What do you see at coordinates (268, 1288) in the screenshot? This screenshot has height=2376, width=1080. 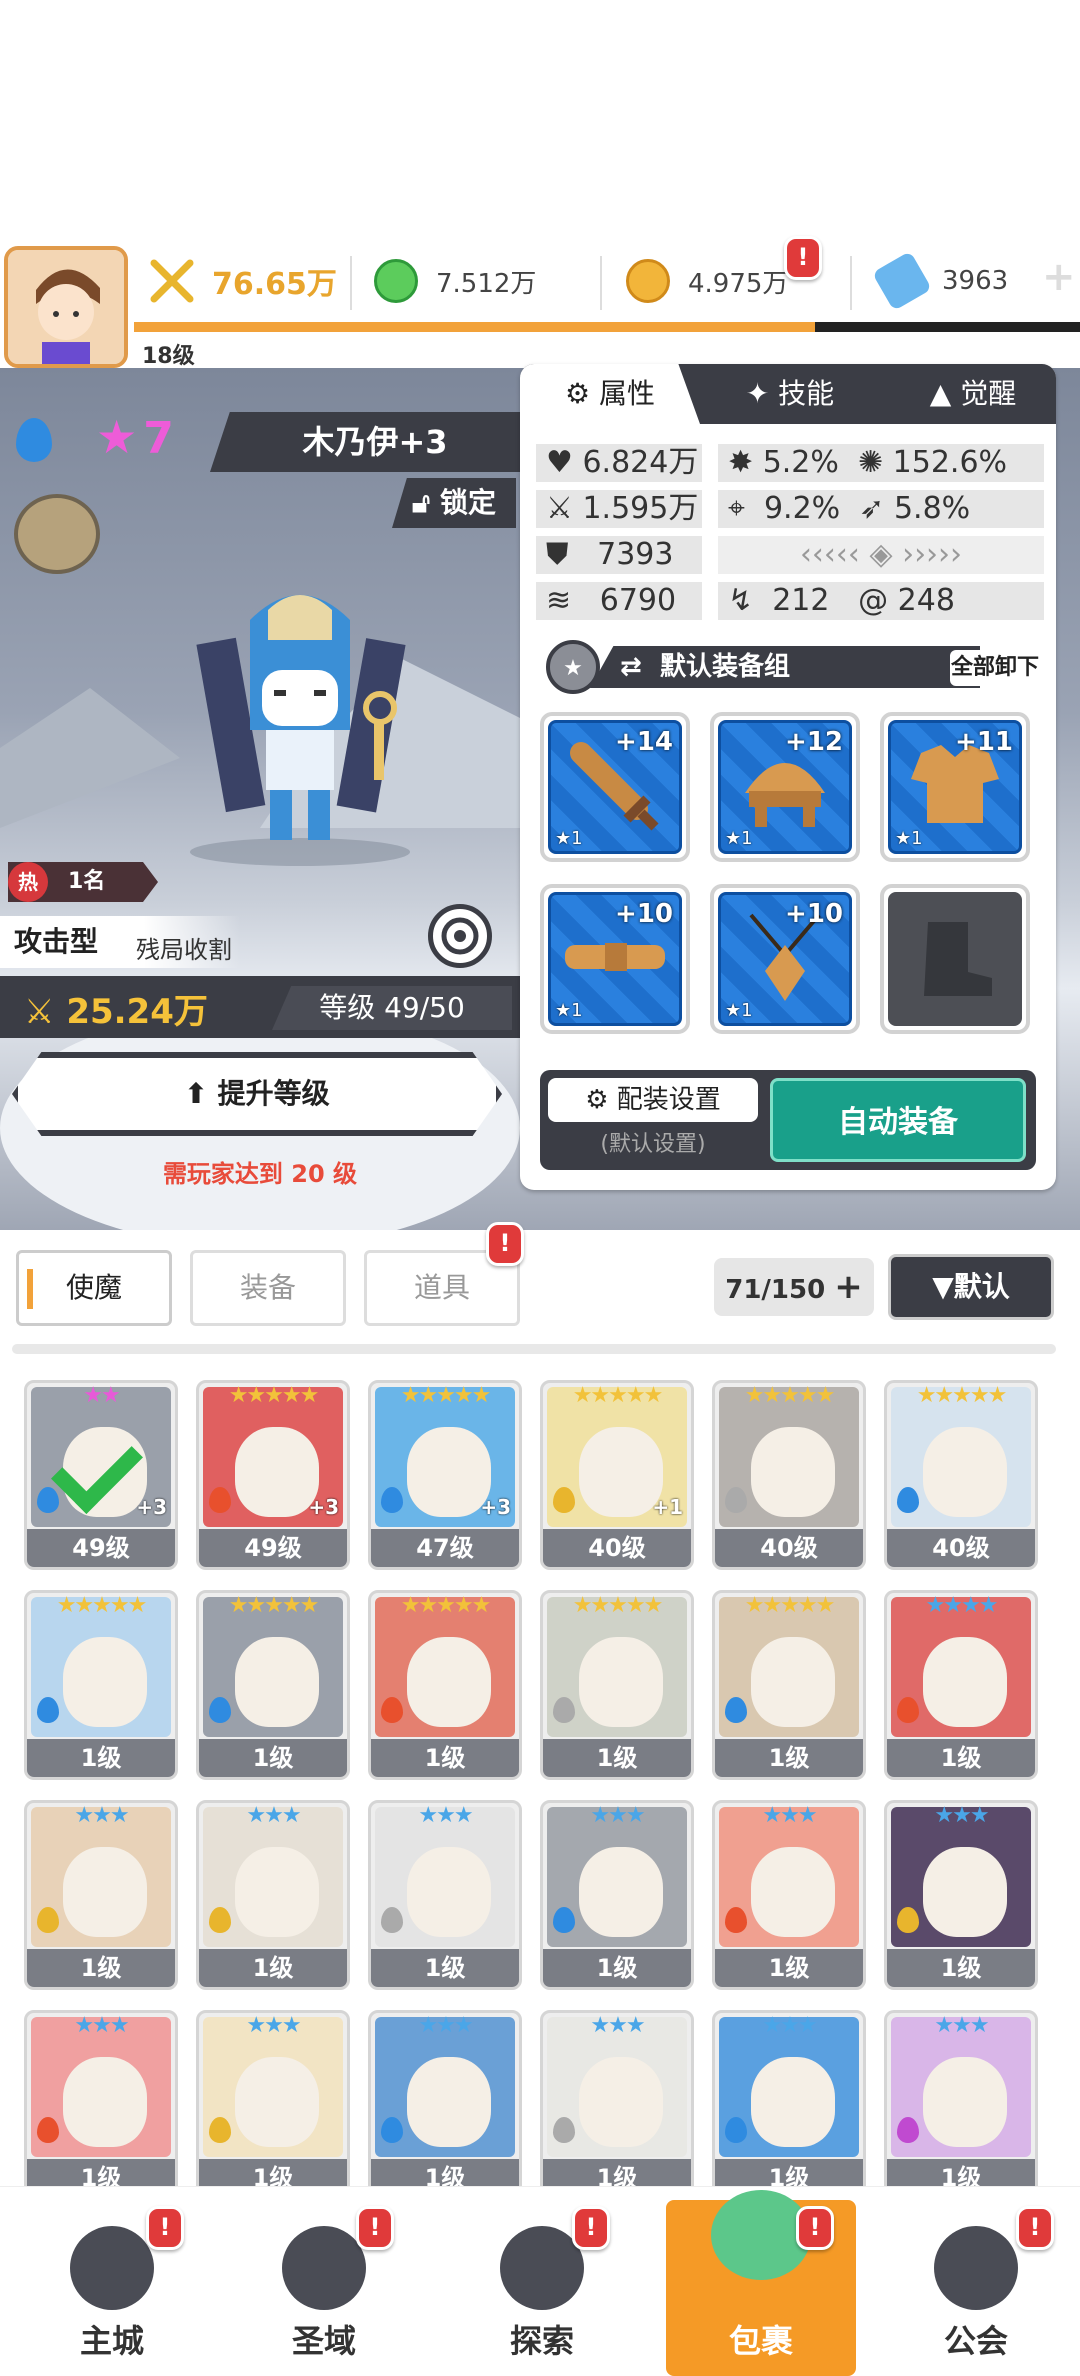 I see `tab-equipment: 装备` at bounding box center [268, 1288].